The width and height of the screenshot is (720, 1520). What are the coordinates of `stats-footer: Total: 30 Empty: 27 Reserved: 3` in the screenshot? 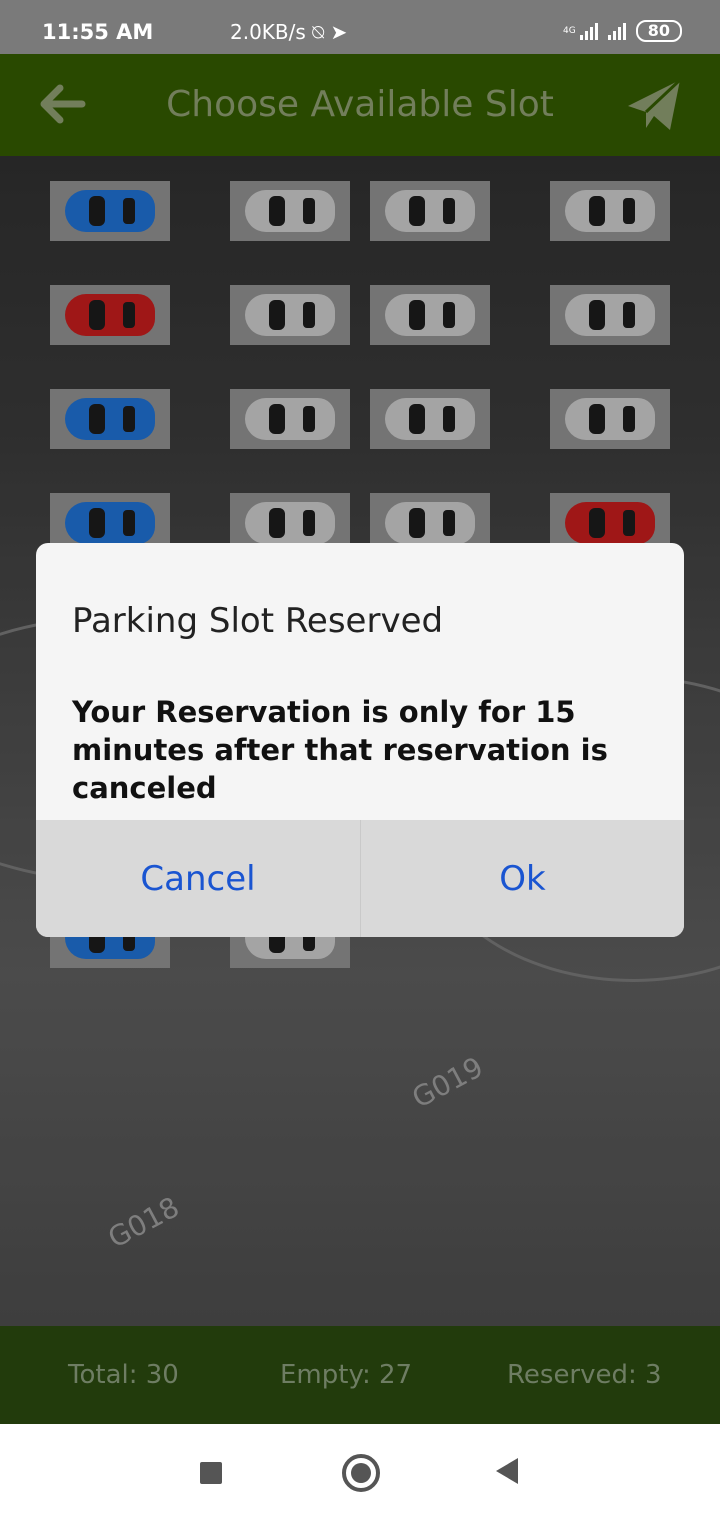 It's located at (360, 1375).